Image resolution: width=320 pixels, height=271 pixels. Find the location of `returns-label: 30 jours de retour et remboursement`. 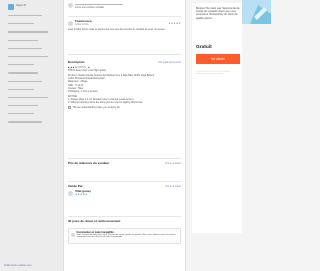

returns-label: 30 jours de retour et remboursement is located at coordinates (94, 221).